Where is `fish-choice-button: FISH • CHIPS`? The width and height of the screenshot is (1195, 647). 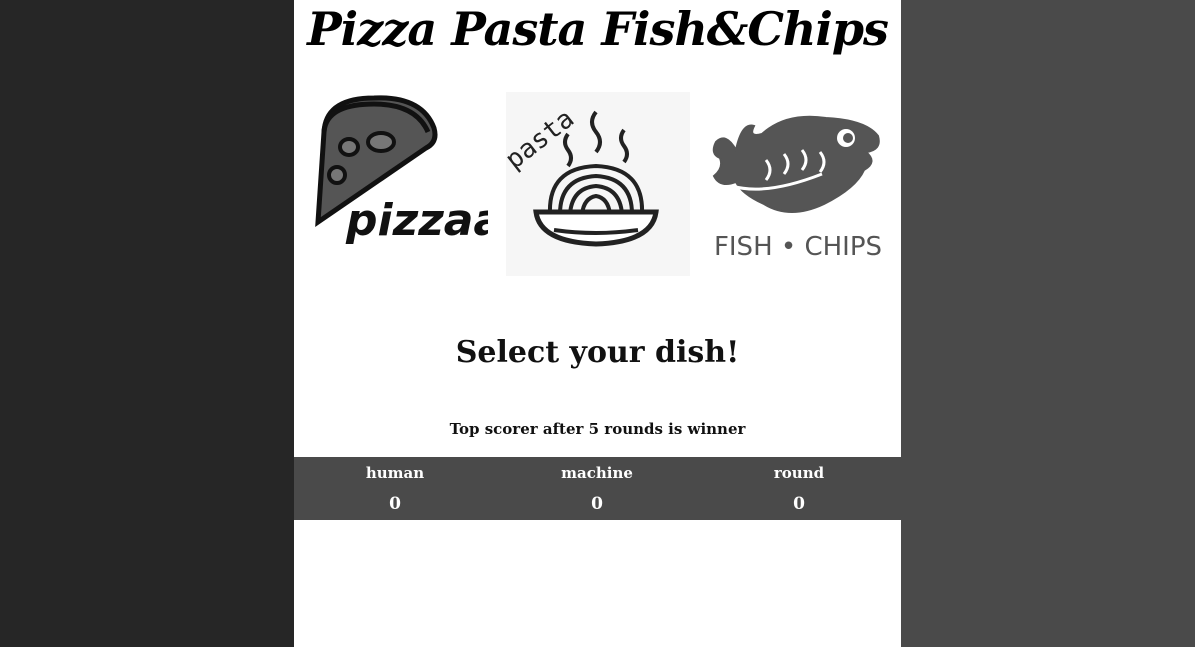 fish-choice-button: FISH • CHIPS is located at coordinates (798, 184).